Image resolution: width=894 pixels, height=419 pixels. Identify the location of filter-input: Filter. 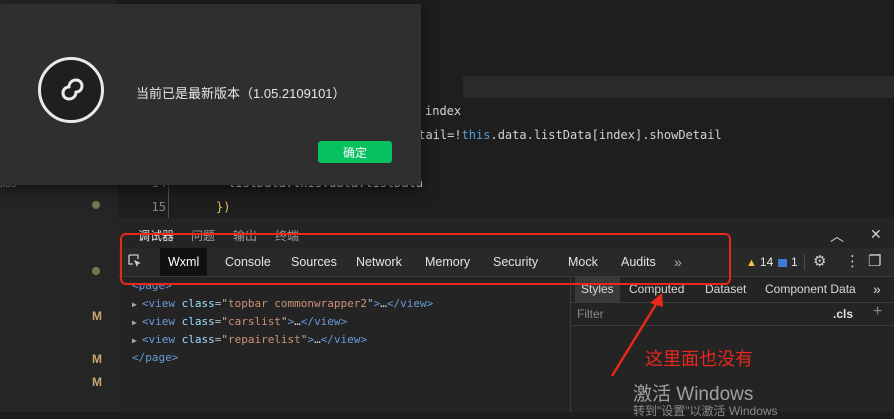
(590, 314).